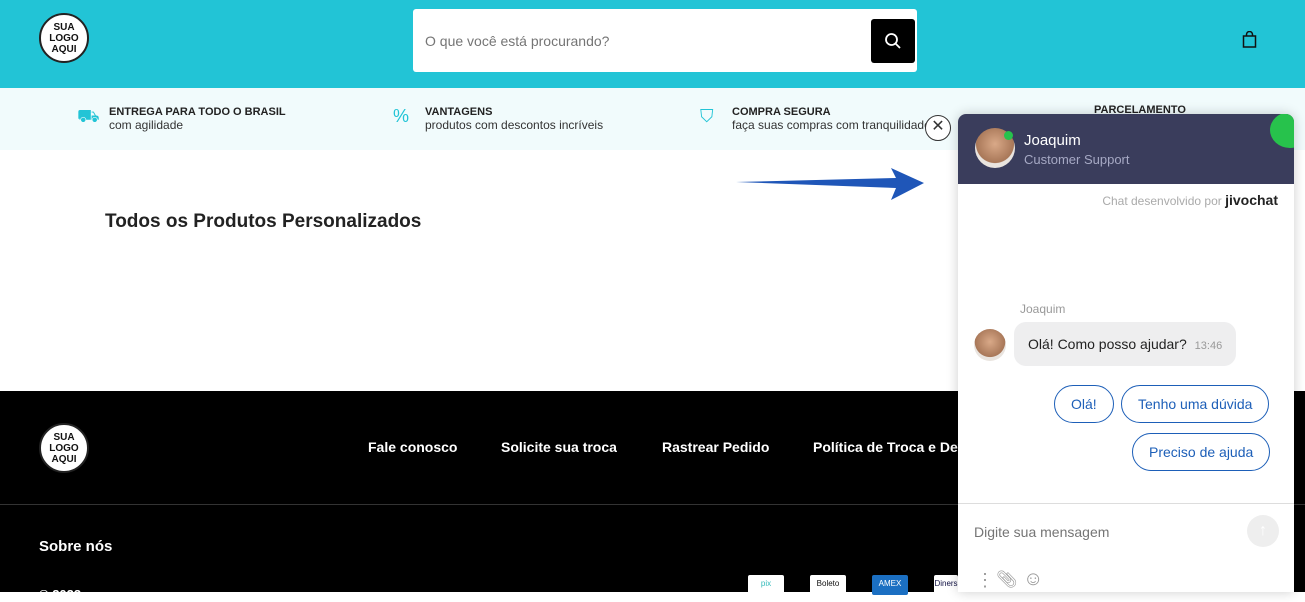  Describe the element at coordinates (64, 448) in the screenshot. I see `footer-logo: SUA LOGO AQUI` at that location.